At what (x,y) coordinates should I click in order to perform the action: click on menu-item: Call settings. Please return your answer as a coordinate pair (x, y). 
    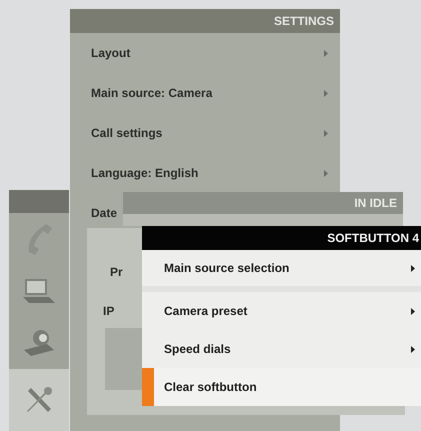
    Looking at the image, I should click on (205, 133).